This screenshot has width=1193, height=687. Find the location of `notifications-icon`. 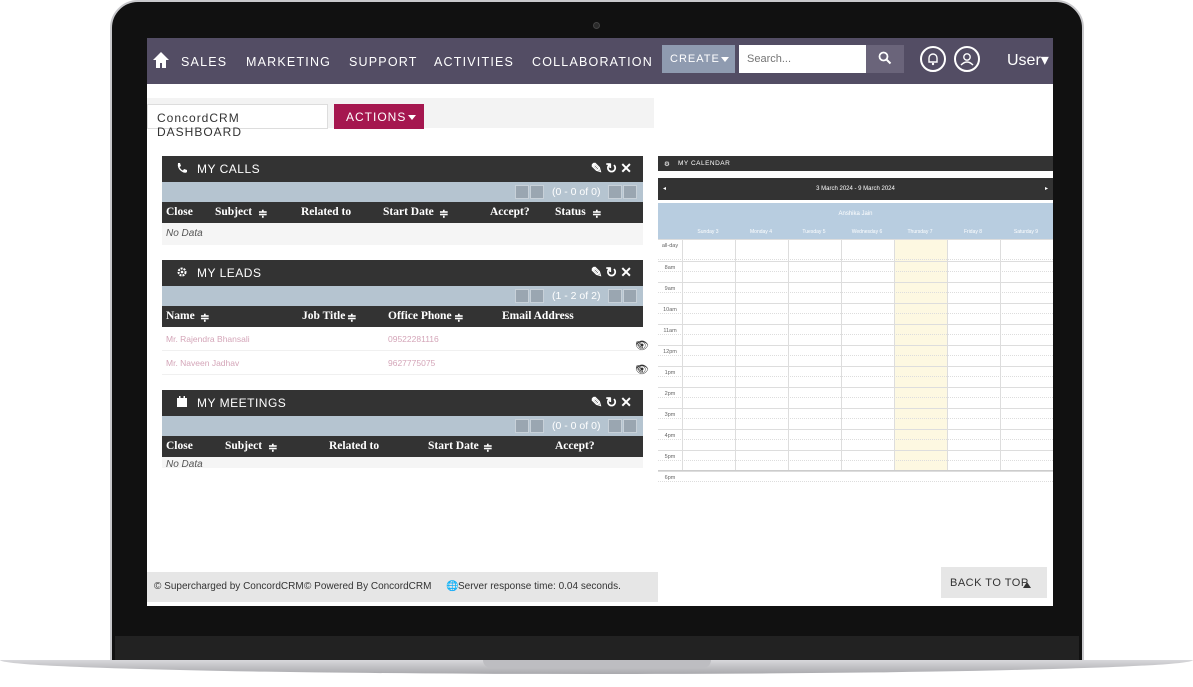

notifications-icon is located at coordinates (933, 59).